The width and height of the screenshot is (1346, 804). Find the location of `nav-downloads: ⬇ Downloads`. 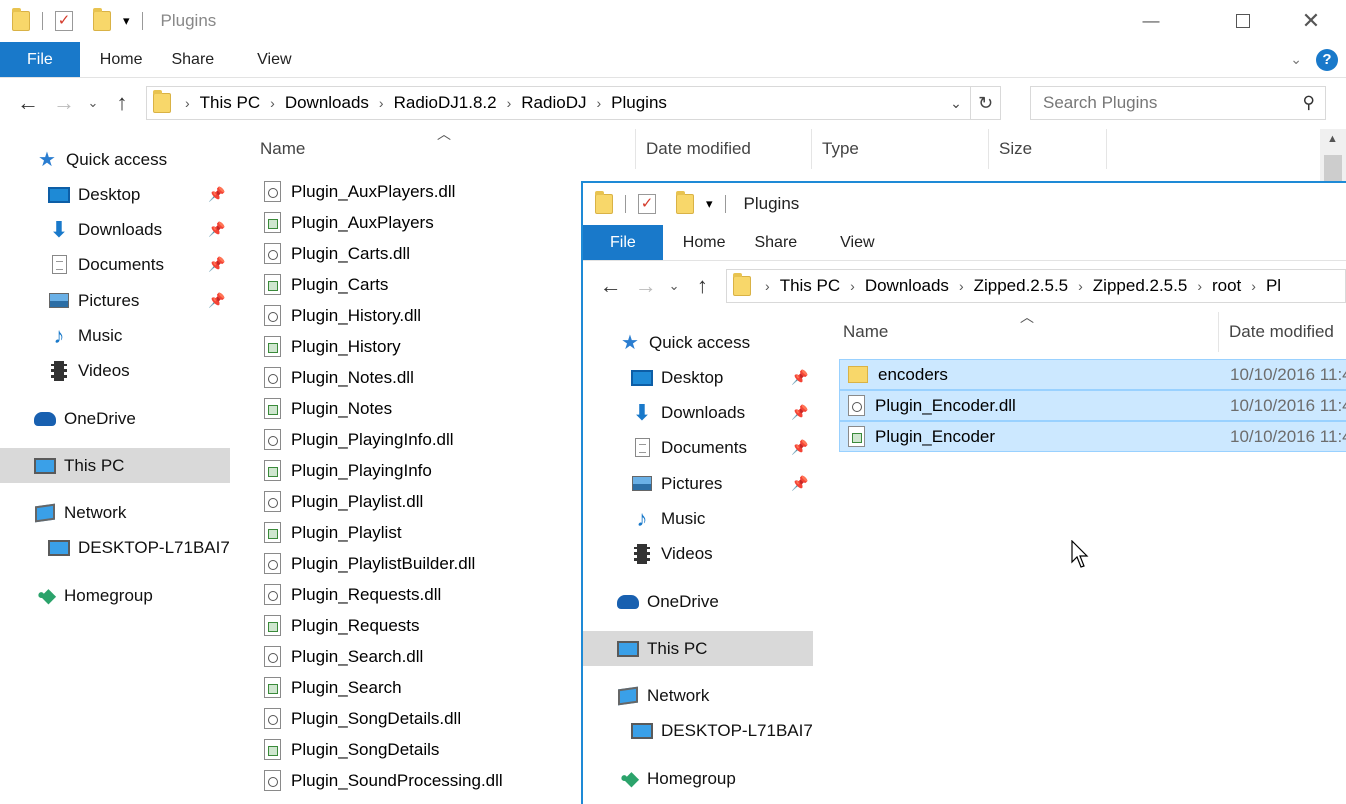

nav-downloads: ⬇ Downloads is located at coordinates (688, 412).